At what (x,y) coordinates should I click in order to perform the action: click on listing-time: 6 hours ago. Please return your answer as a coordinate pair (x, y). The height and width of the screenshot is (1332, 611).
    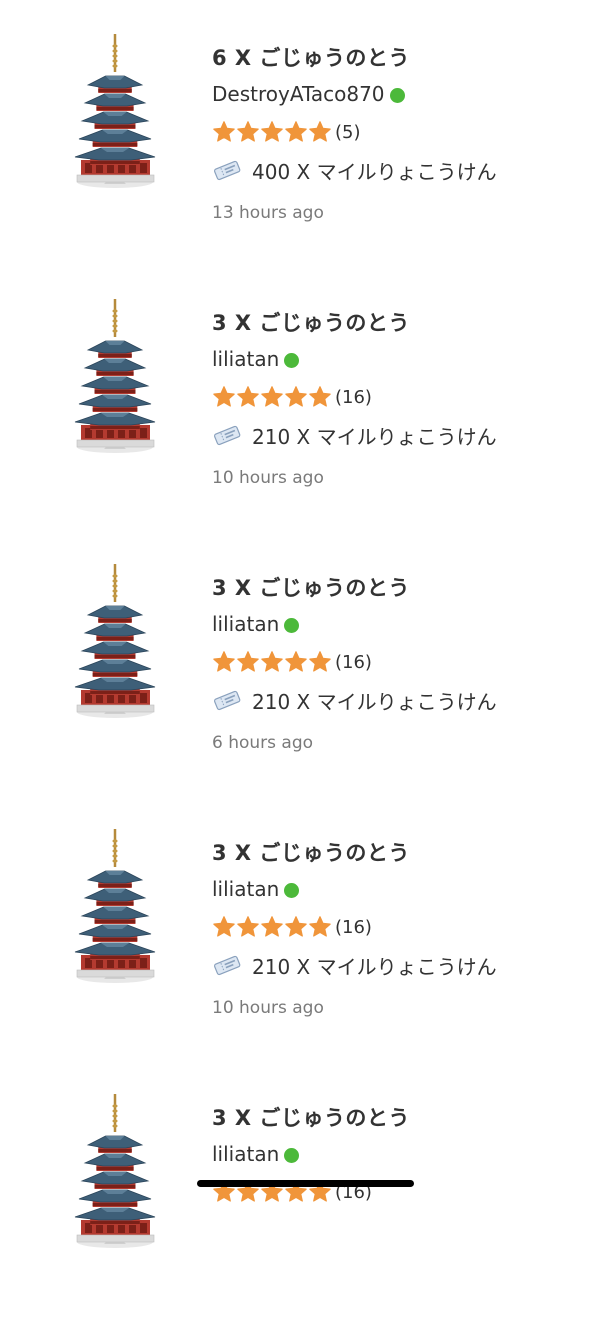
    Looking at the image, I should click on (263, 743).